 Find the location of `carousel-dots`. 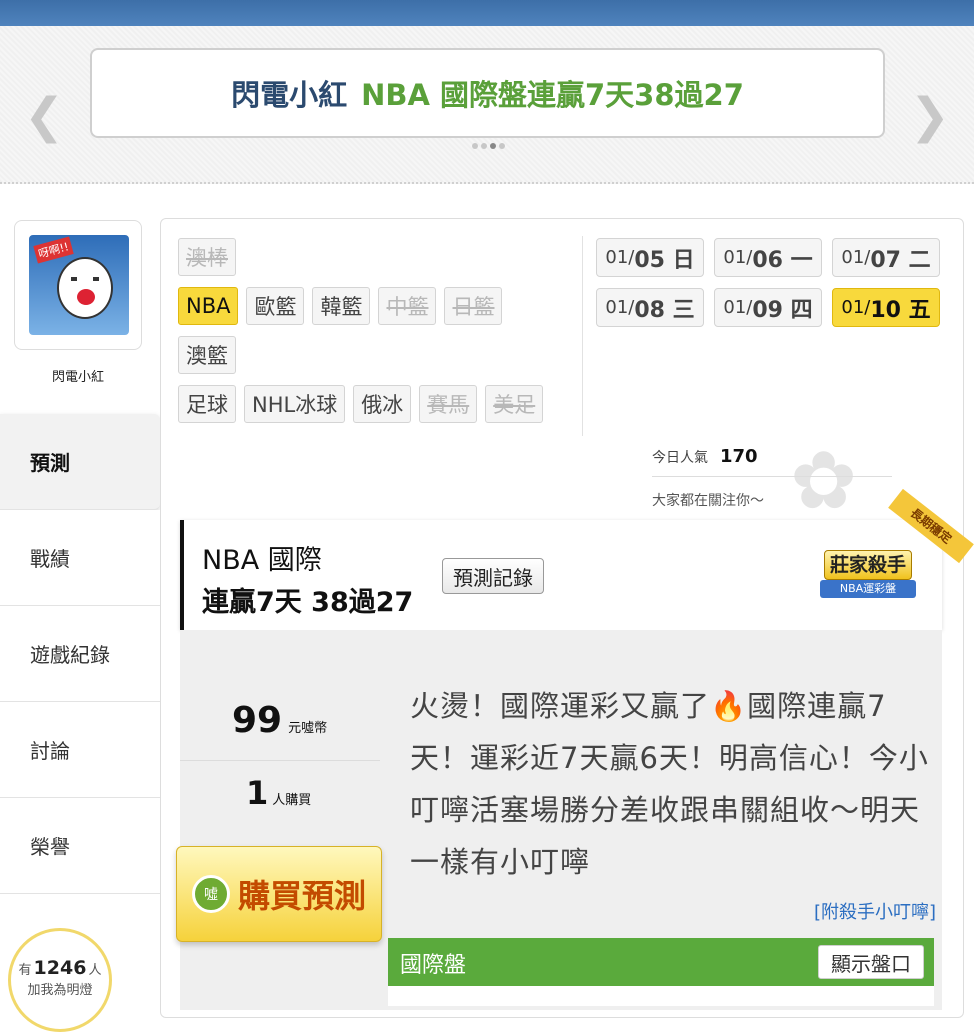

carousel-dots is located at coordinates (488, 146).